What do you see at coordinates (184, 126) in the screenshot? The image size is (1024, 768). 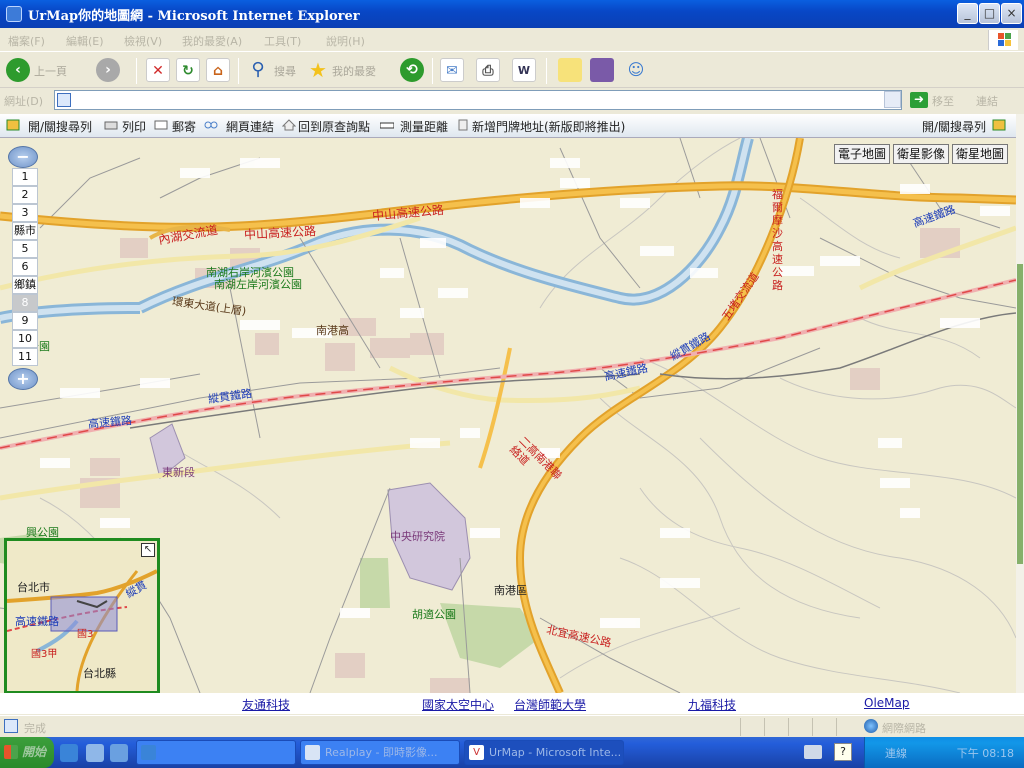 I see `mail-button: 郵寄` at bounding box center [184, 126].